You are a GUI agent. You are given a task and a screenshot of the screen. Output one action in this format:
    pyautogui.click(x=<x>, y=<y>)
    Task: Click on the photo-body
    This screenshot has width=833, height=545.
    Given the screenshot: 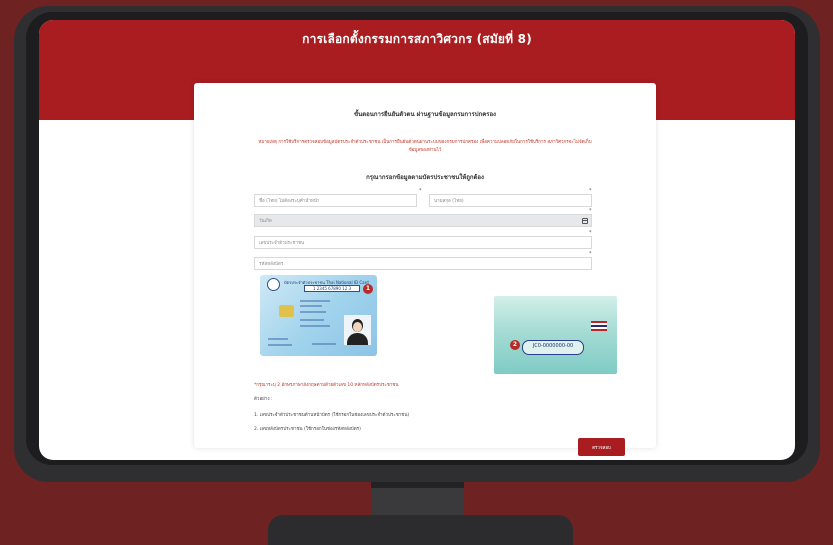 What is the action you would take?
    pyautogui.click(x=357, y=339)
    